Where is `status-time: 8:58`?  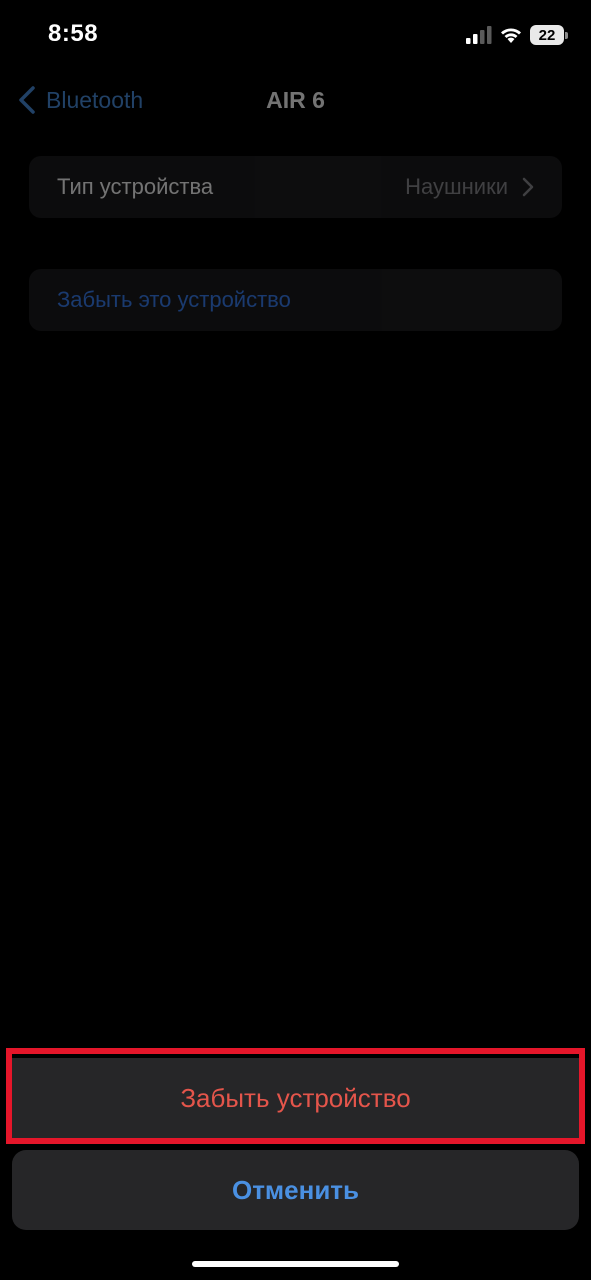 status-time: 8:58 is located at coordinates (73, 33).